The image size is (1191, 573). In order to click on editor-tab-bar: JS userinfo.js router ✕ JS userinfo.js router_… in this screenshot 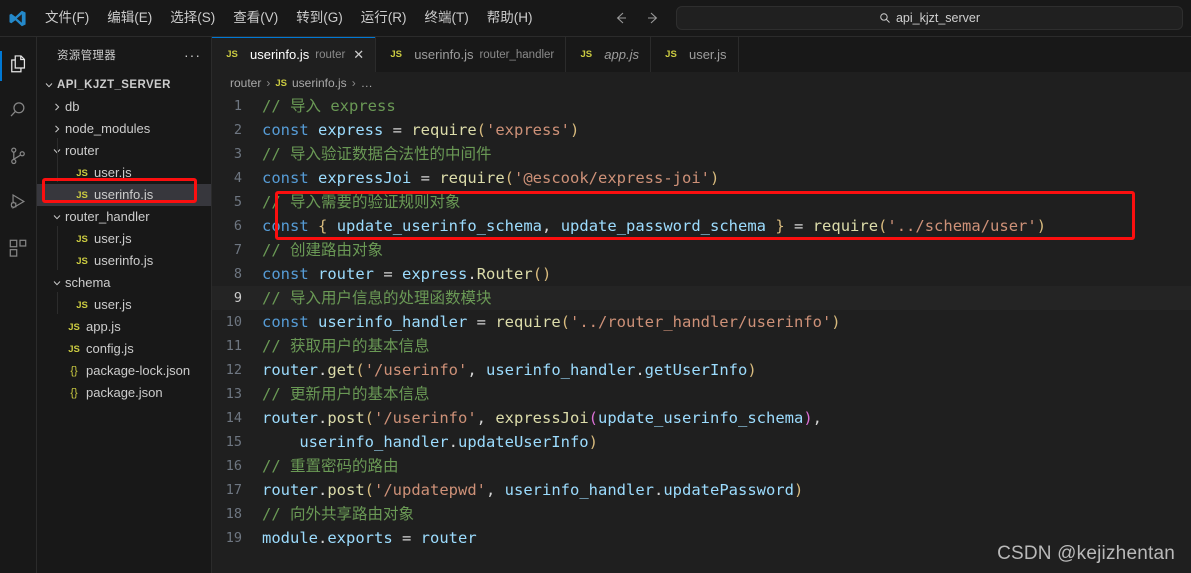, I will do `click(701, 54)`.